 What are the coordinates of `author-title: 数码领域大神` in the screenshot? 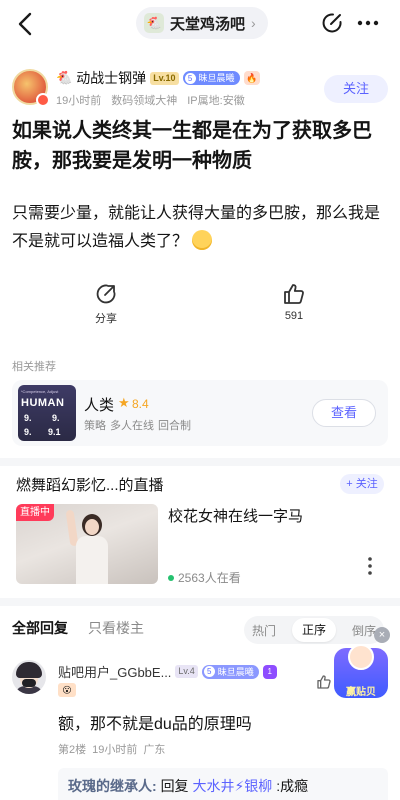 It's located at (144, 101).